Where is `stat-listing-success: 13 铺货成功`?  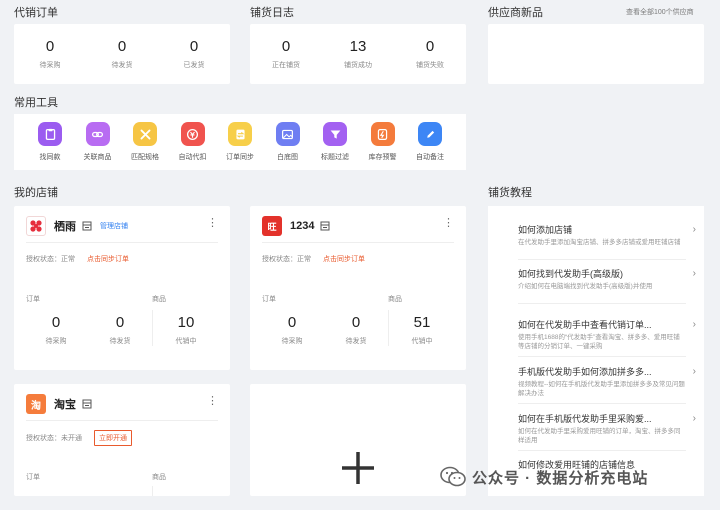
stat-listing-success: 13 铺货成功 is located at coordinates (358, 54).